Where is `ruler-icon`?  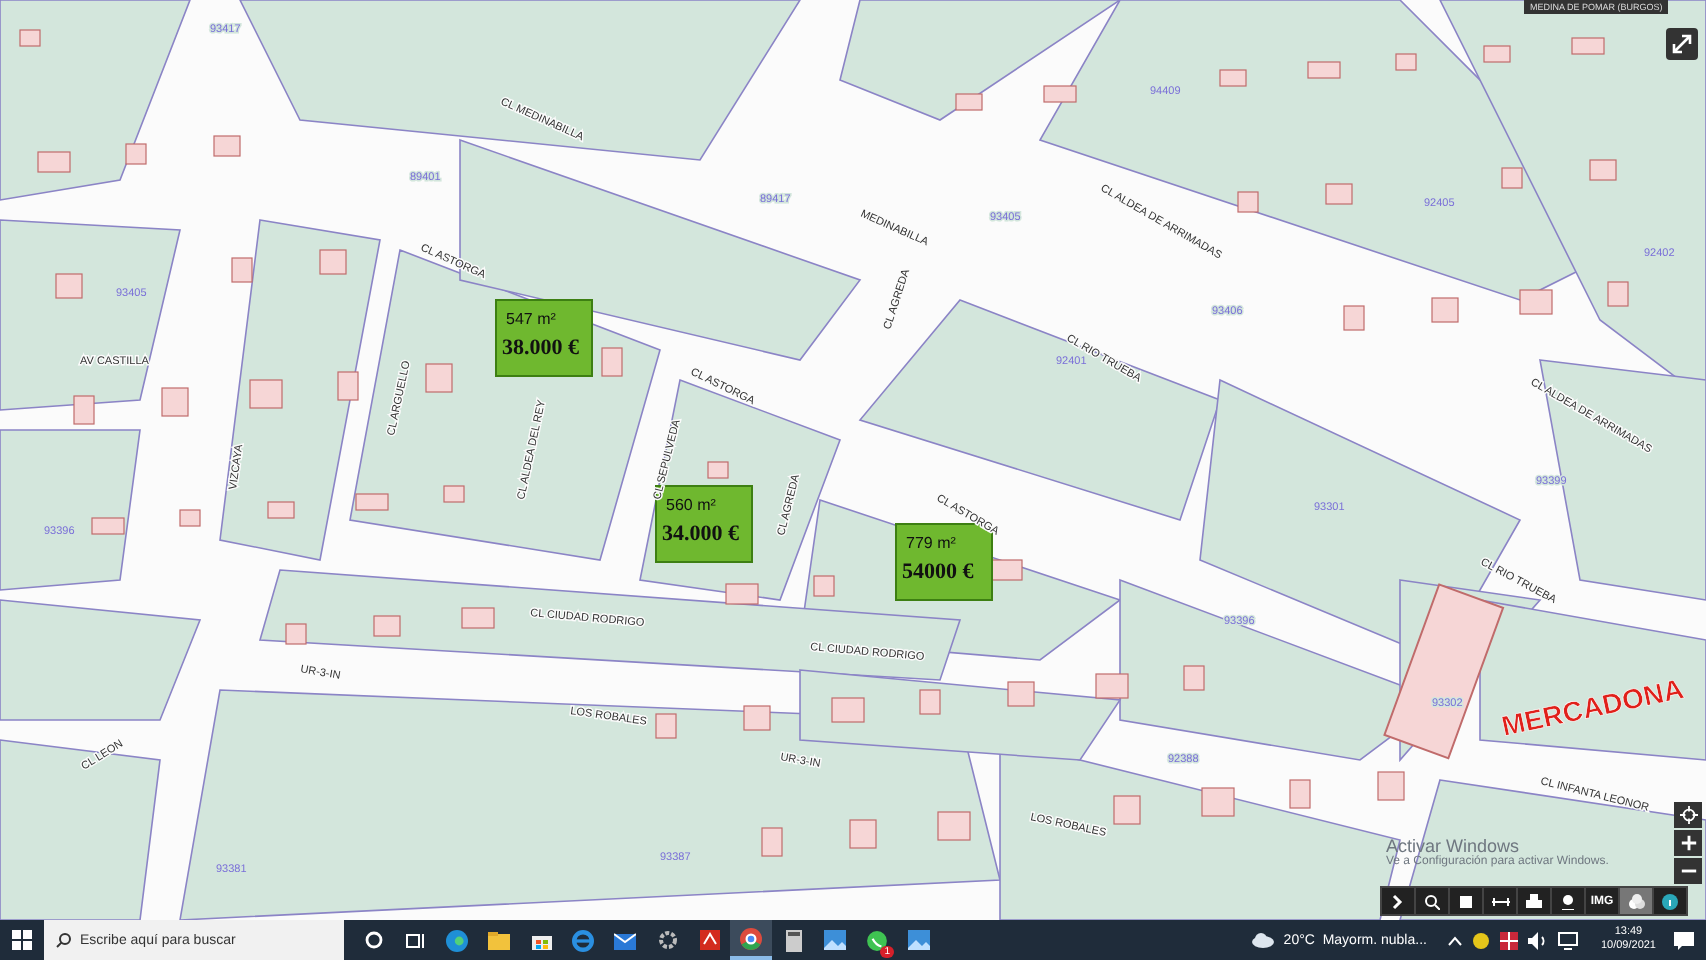
ruler-icon is located at coordinates (1500, 901).